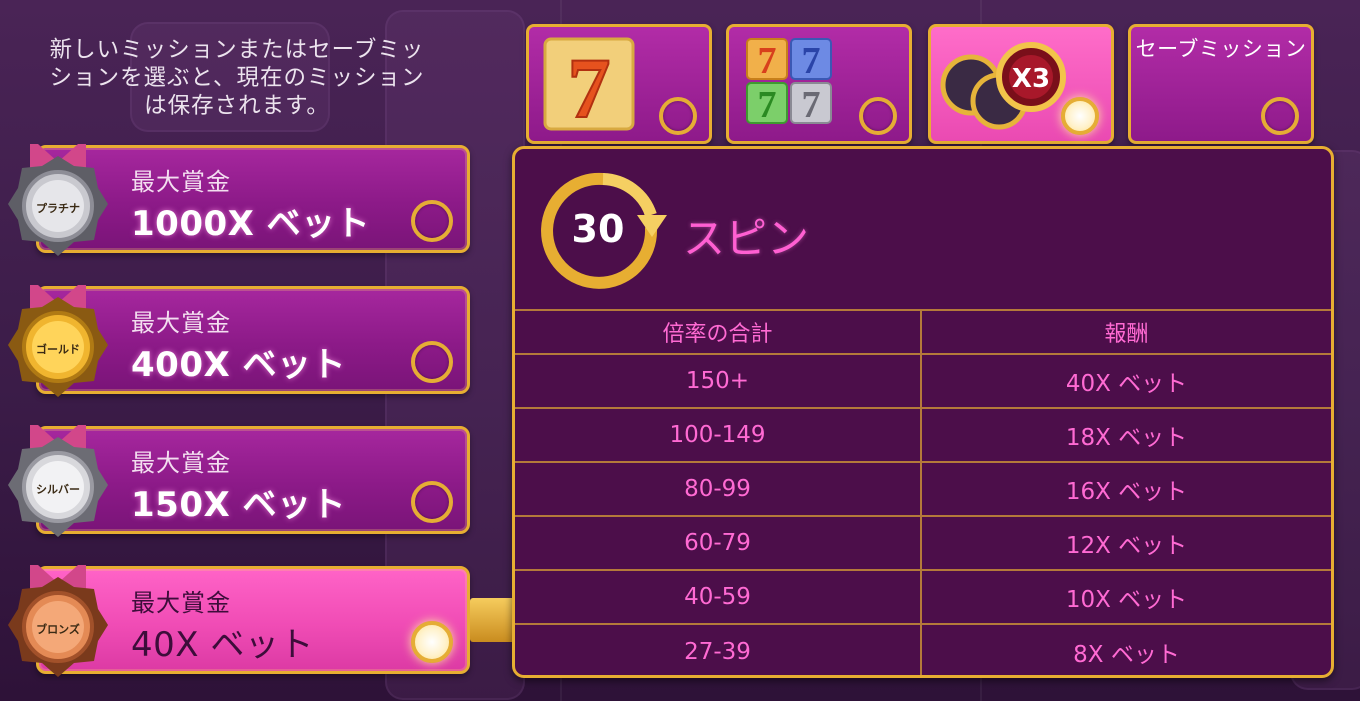  I want to click on multiplier-cell: 80-99, so click(718, 488).